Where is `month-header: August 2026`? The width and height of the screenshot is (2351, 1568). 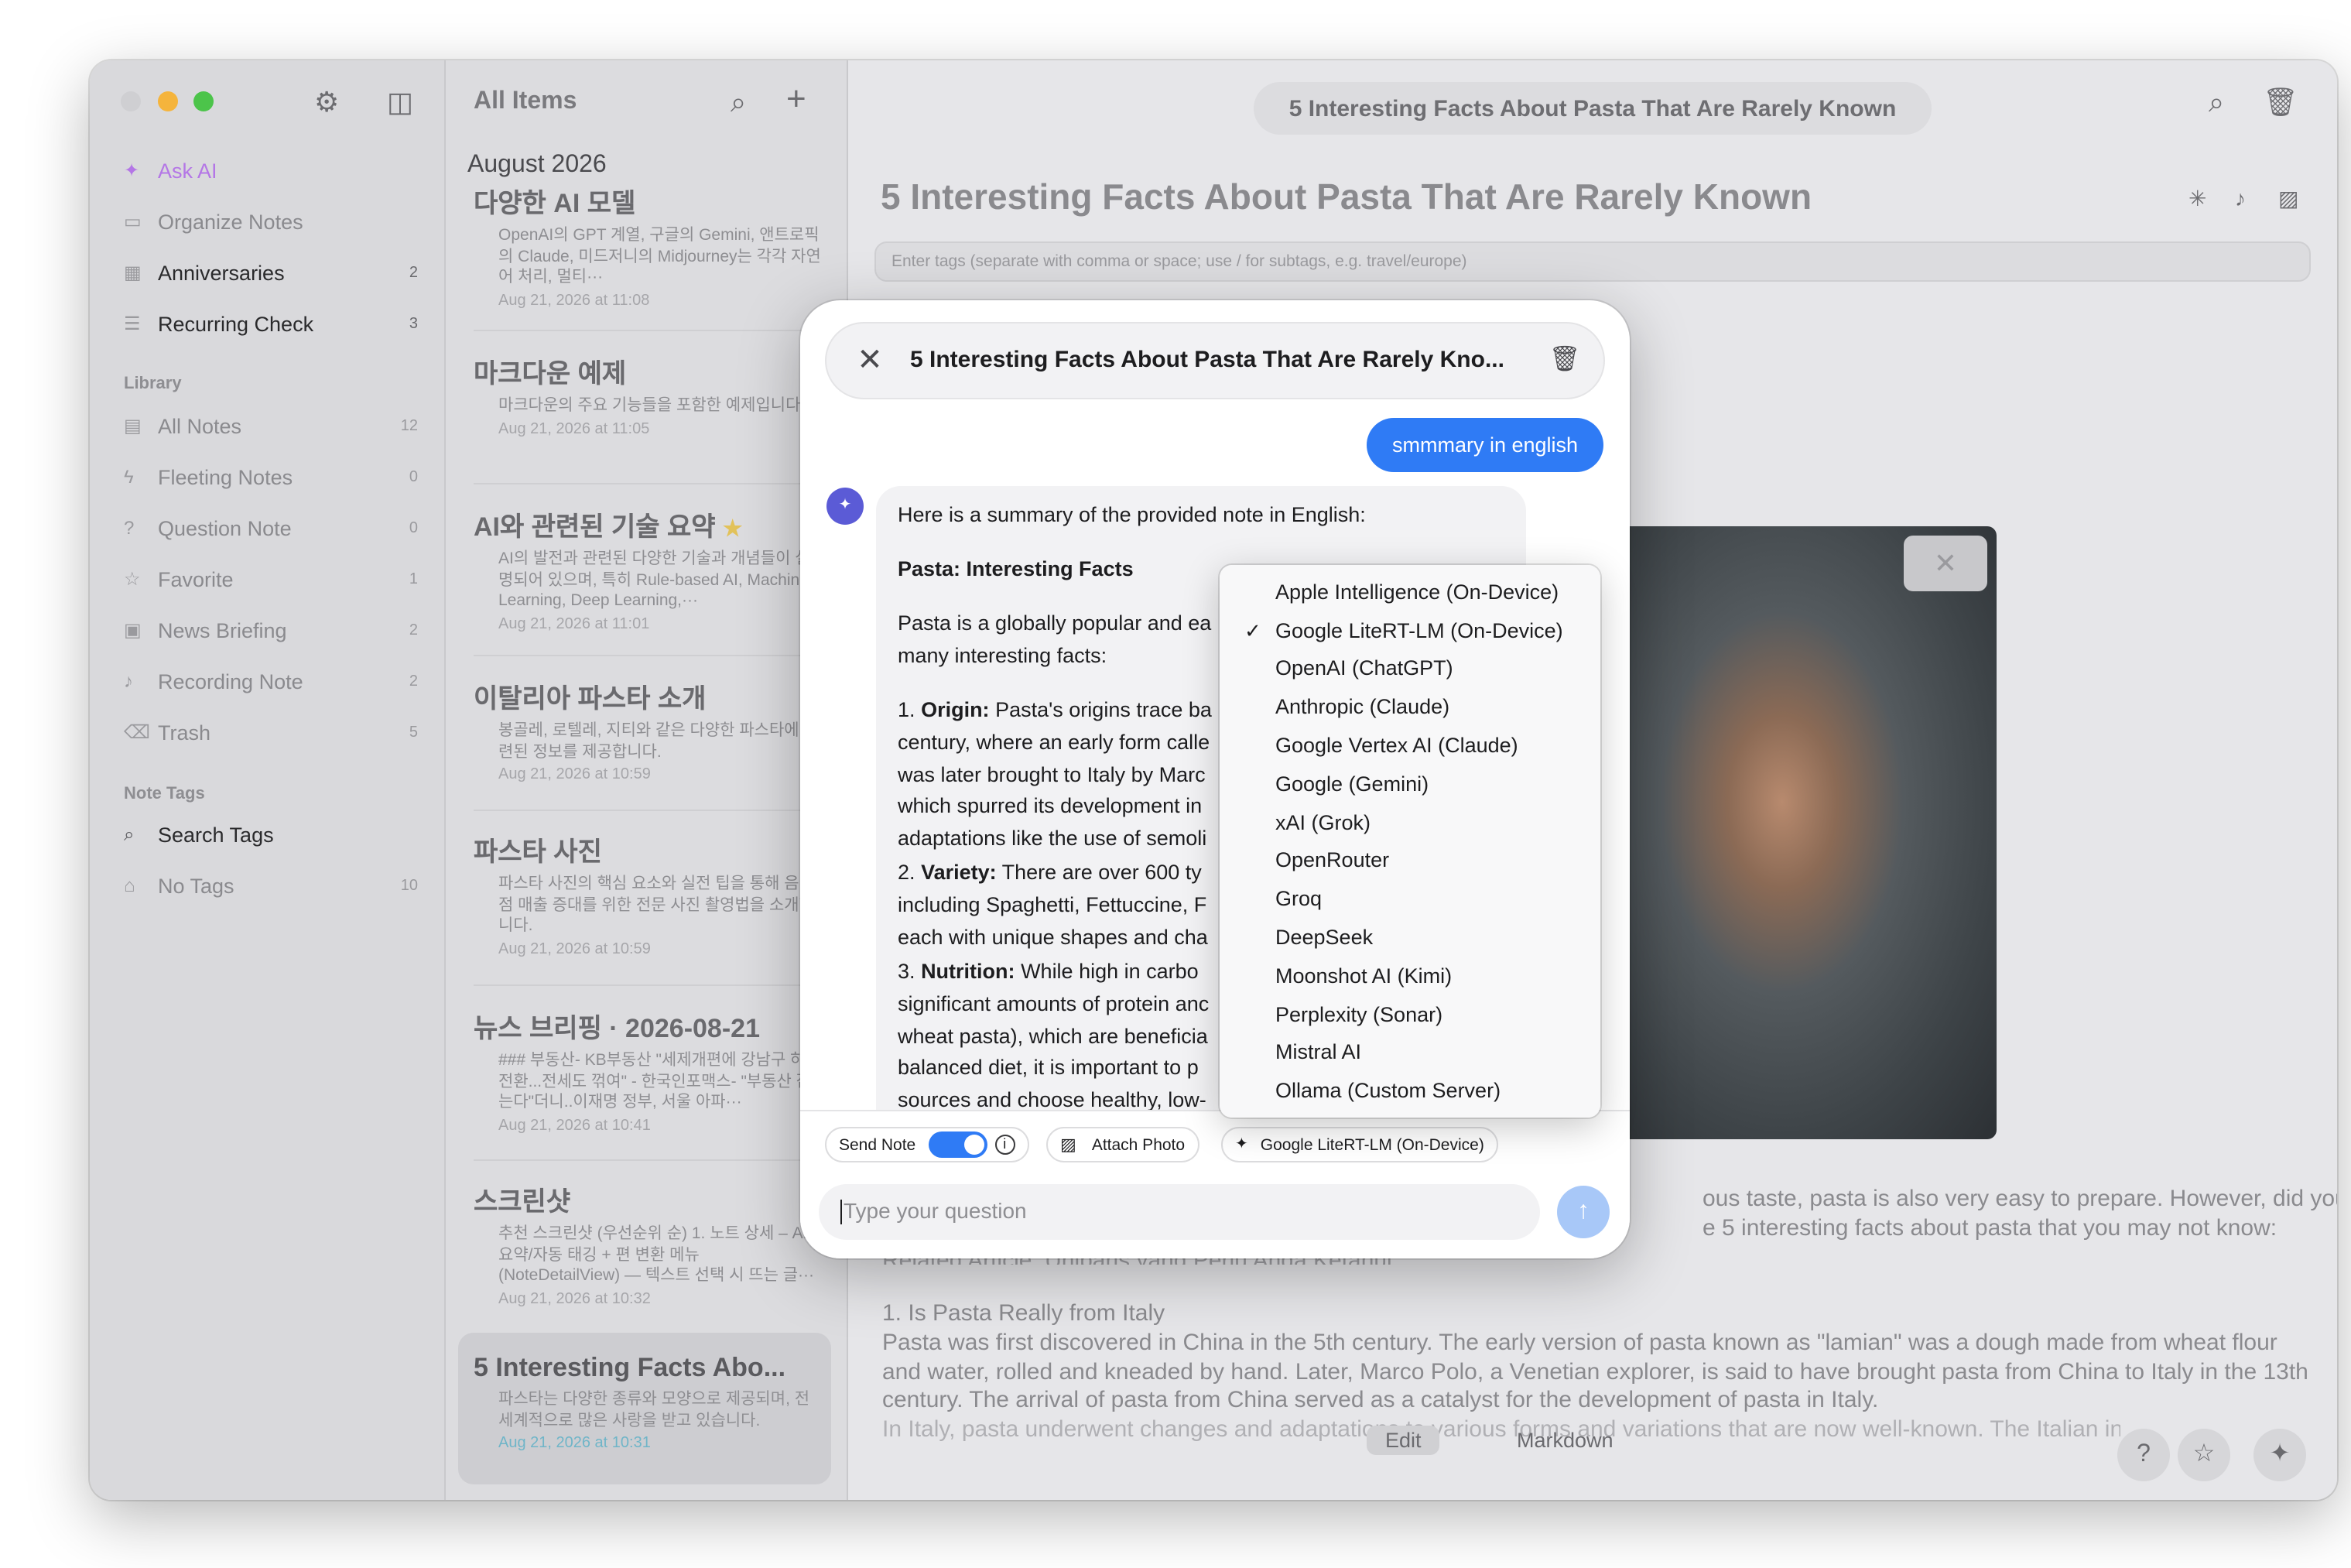
month-header: August 2026 is located at coordinates (537, 165).